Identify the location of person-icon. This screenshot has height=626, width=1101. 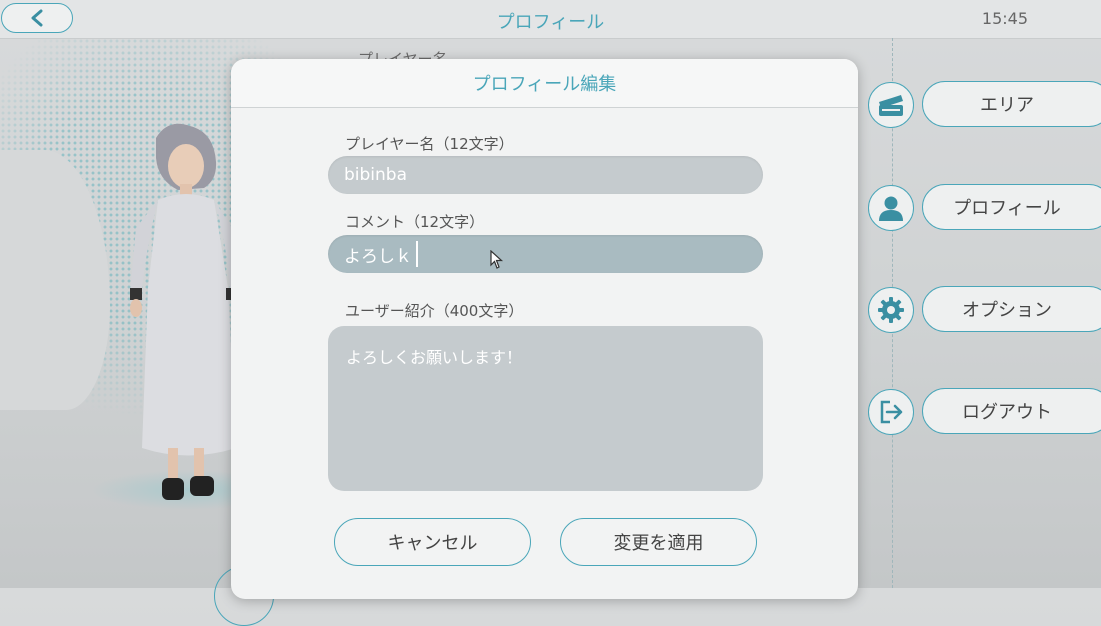
(891, 208).